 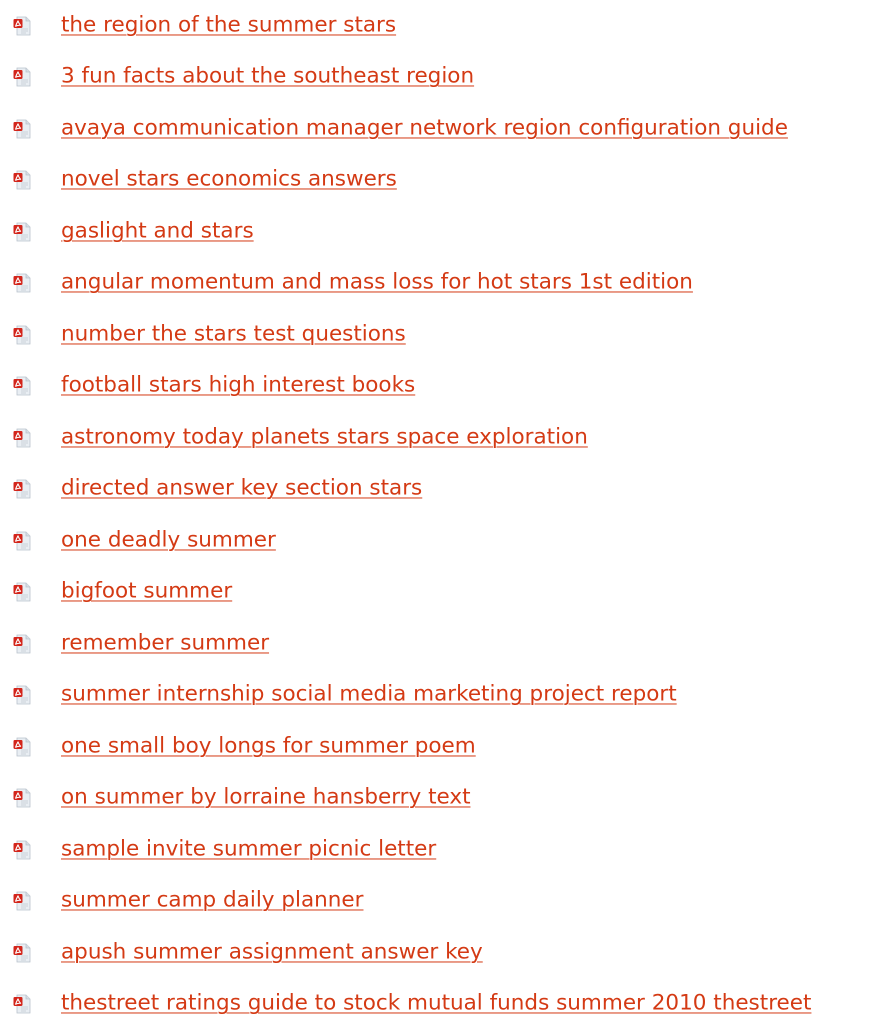 I want to click on list-item: number the stars test questions, so click(x=440, y=335).